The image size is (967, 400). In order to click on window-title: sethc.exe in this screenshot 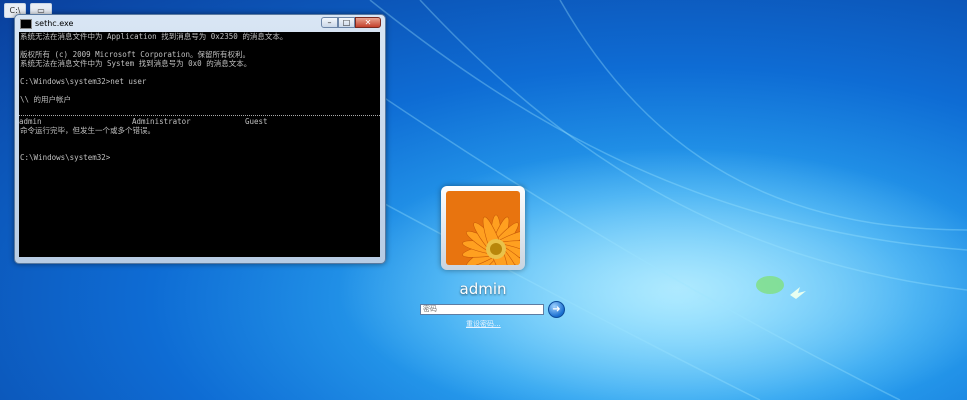, I will do `click(54, 23)`.